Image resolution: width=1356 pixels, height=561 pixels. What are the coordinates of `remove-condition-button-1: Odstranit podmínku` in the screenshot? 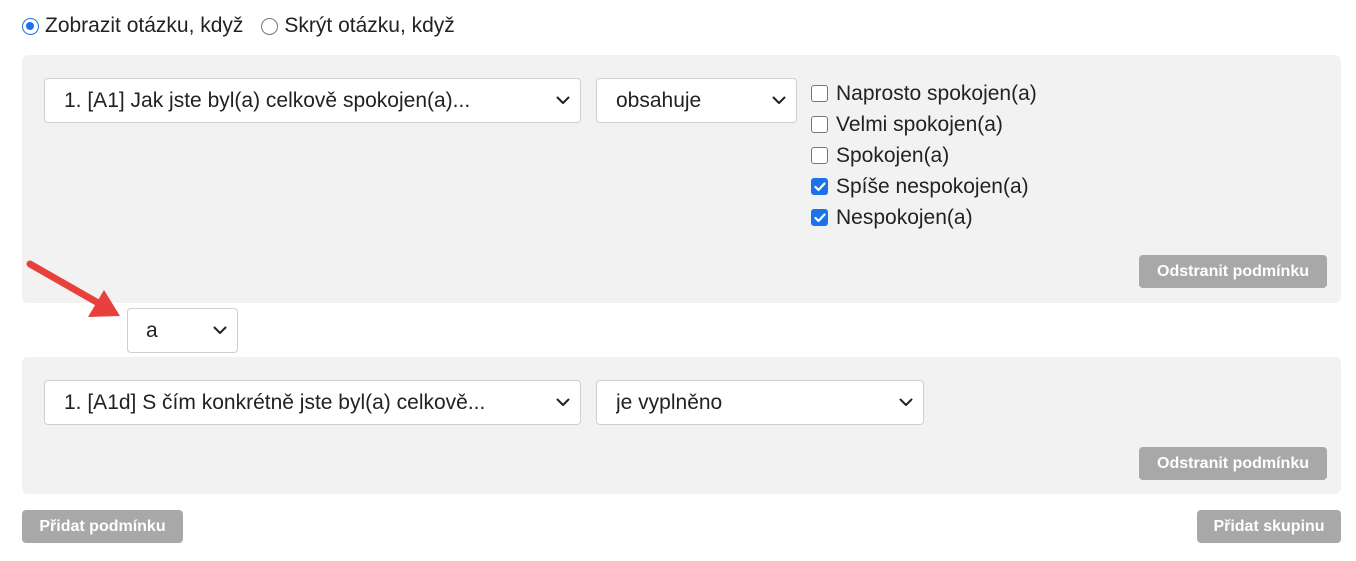 It's located at (1233, 271).